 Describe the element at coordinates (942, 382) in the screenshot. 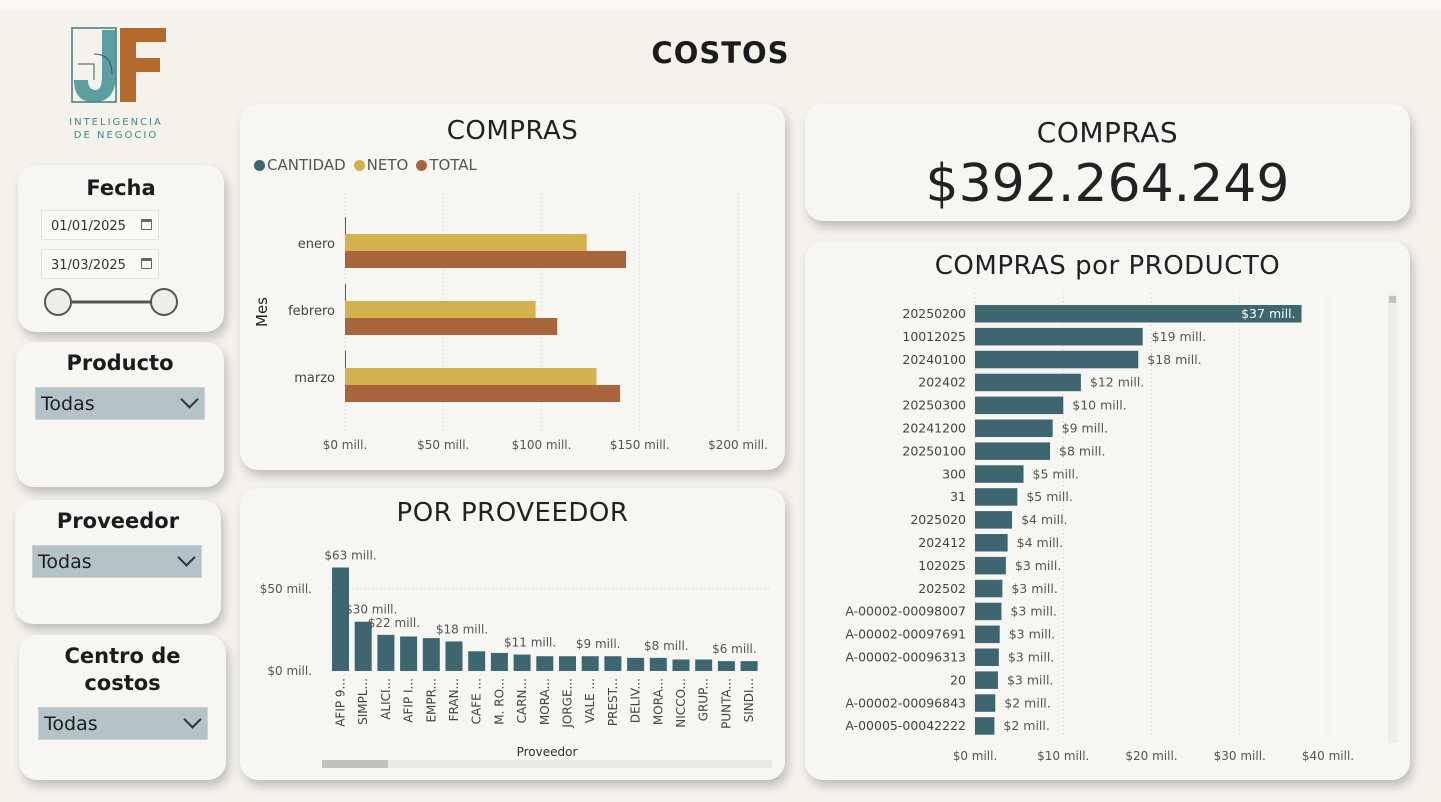

I see `y-tick-label: 202402` at that location.